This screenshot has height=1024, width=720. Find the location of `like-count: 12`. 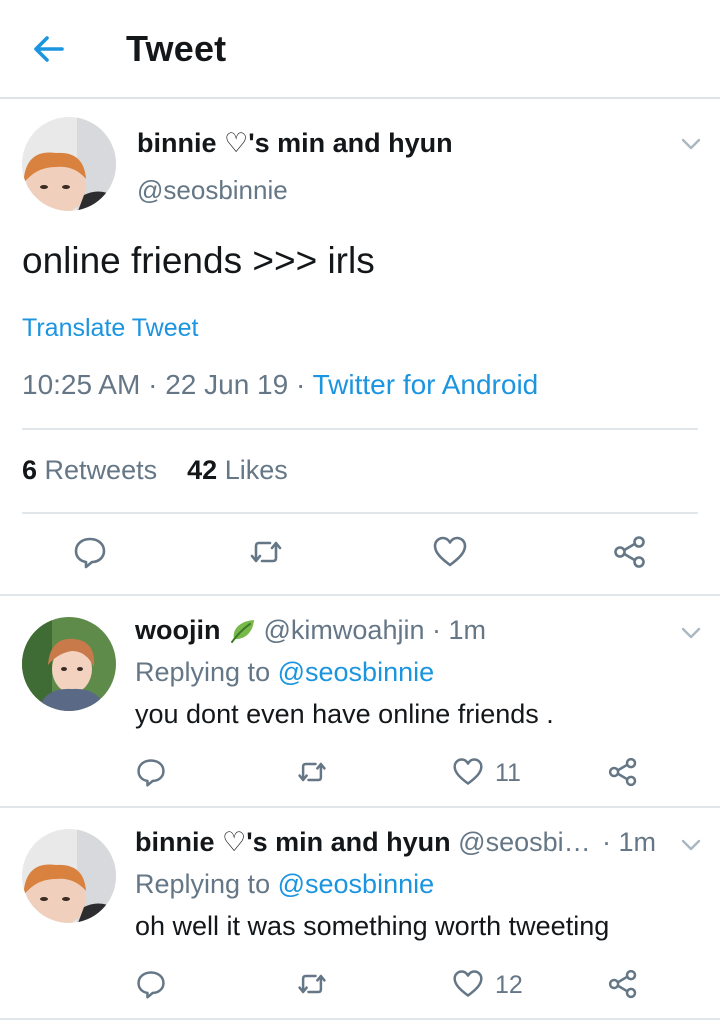

like-count: 12 is located at coordinates (509, 985).